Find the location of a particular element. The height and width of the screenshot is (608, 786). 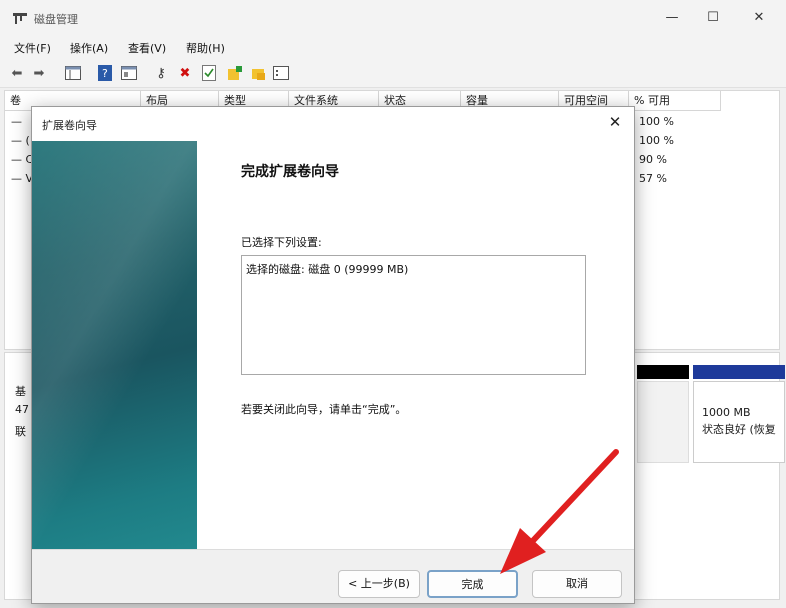

partition-size: 1000 MB is located at coordinates (726, 412).